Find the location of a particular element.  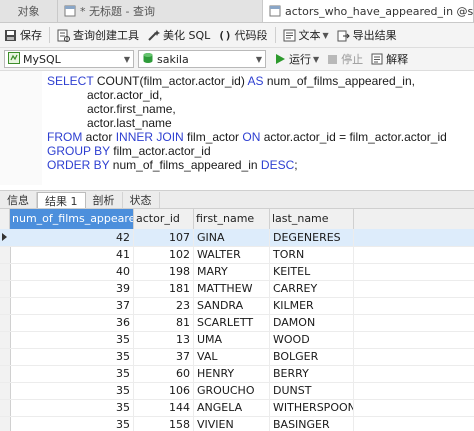

column-header-last-name: last_name is located at coordinates (312, 219).